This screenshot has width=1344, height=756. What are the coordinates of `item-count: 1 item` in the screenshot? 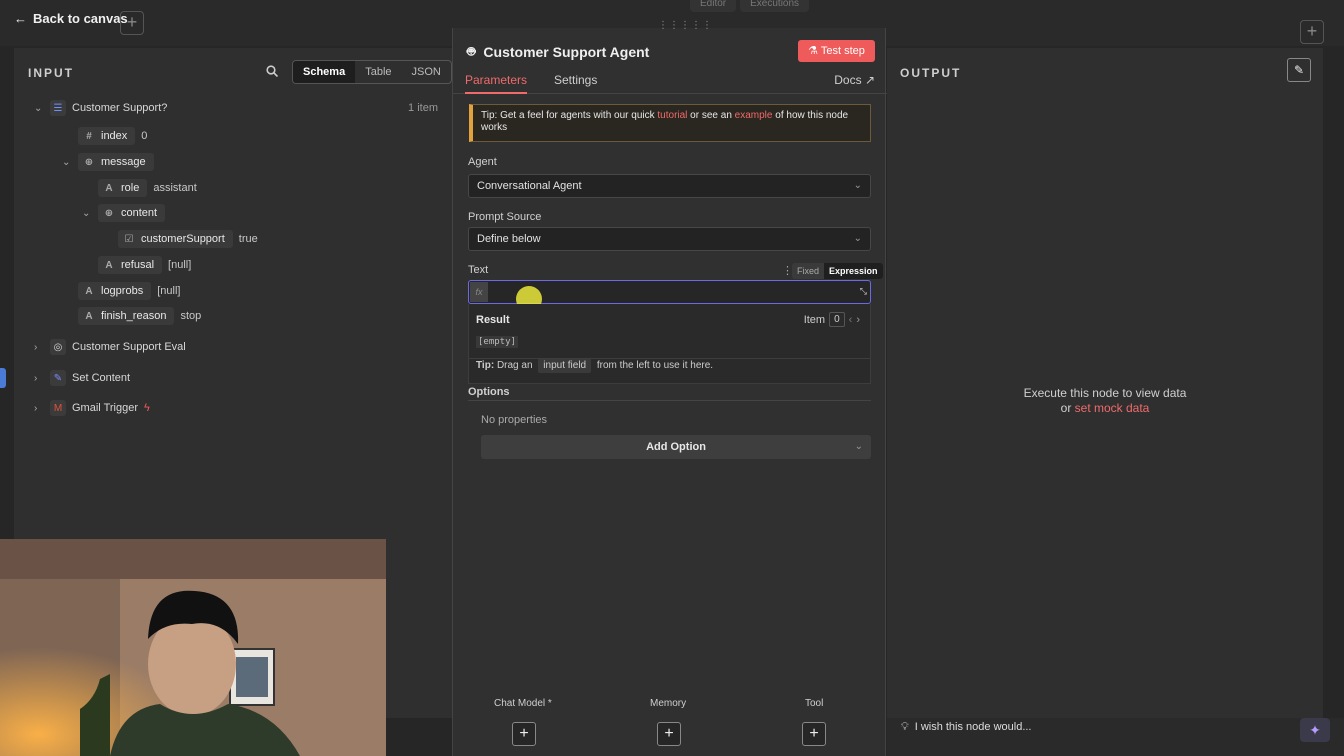 It's located at (423, 108).